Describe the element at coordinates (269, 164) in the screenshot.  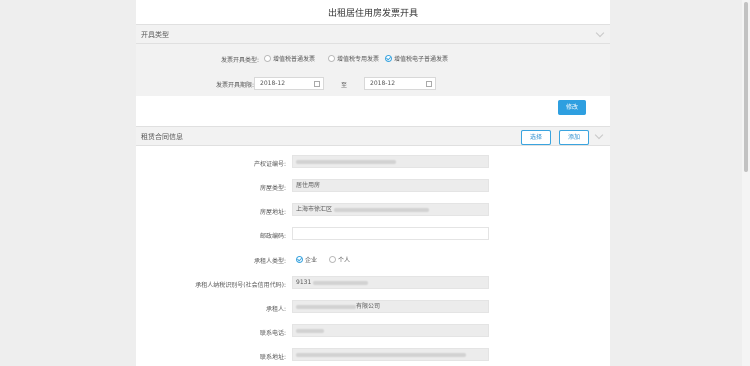
I see `property-cert-label: 产权证编号:` at that location.